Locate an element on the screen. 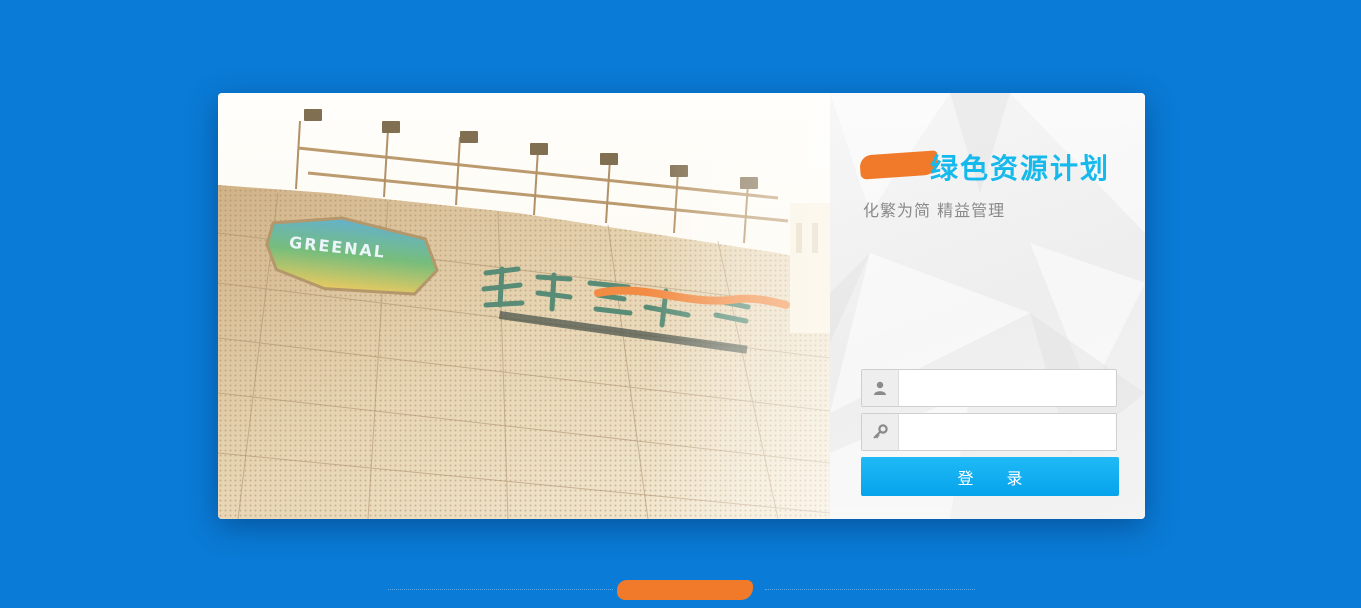 The height and width of the screenshot is (608, 1361). key-icon is located at coordinates (880, 432).